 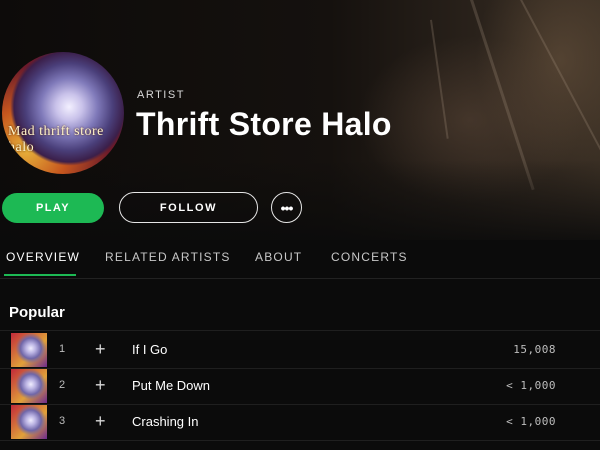 I want to click on follow-button: FOLLOW, so click(x=188, y=207).